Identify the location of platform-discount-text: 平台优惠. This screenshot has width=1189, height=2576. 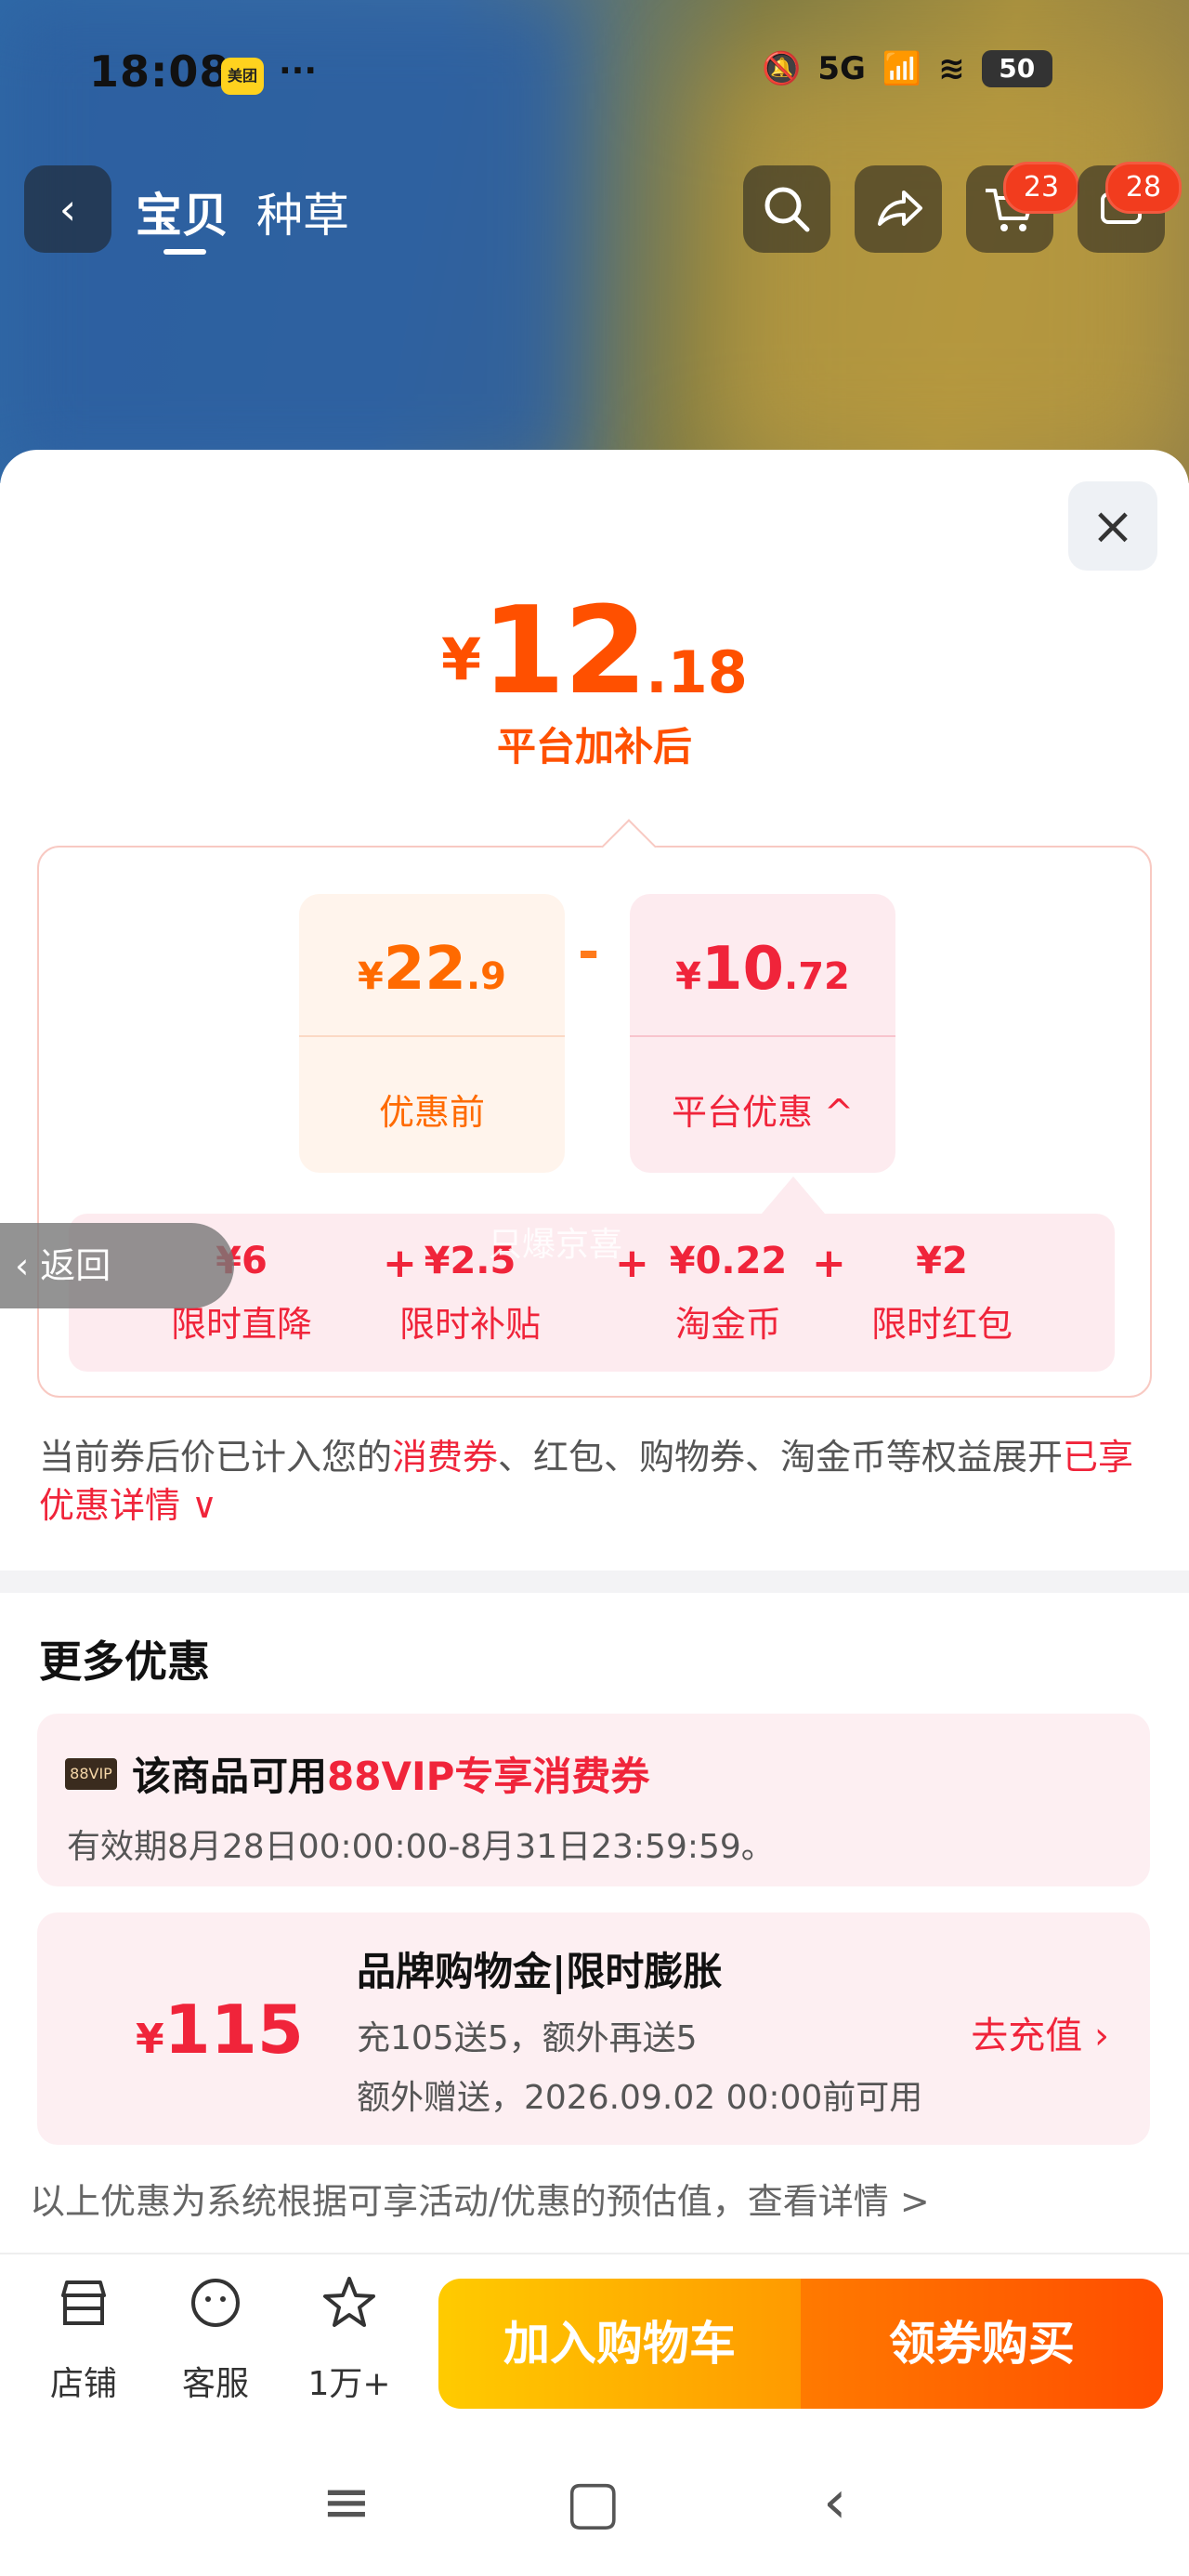
(743, 1112).